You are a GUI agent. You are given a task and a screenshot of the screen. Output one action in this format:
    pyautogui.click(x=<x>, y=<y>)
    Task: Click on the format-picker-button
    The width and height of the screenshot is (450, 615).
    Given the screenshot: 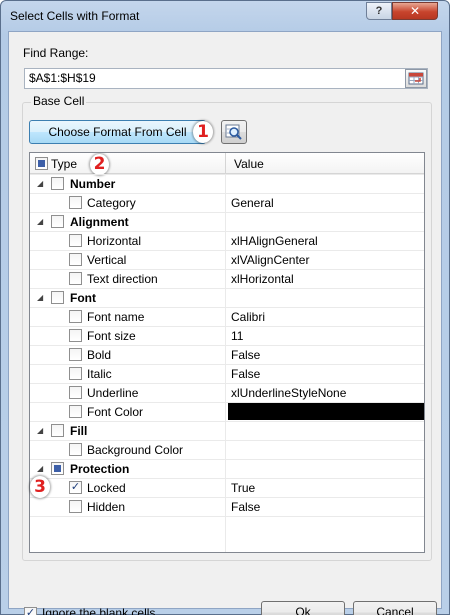 What is the action you would take?
    pyautogui.click(x=234, y=132)
    